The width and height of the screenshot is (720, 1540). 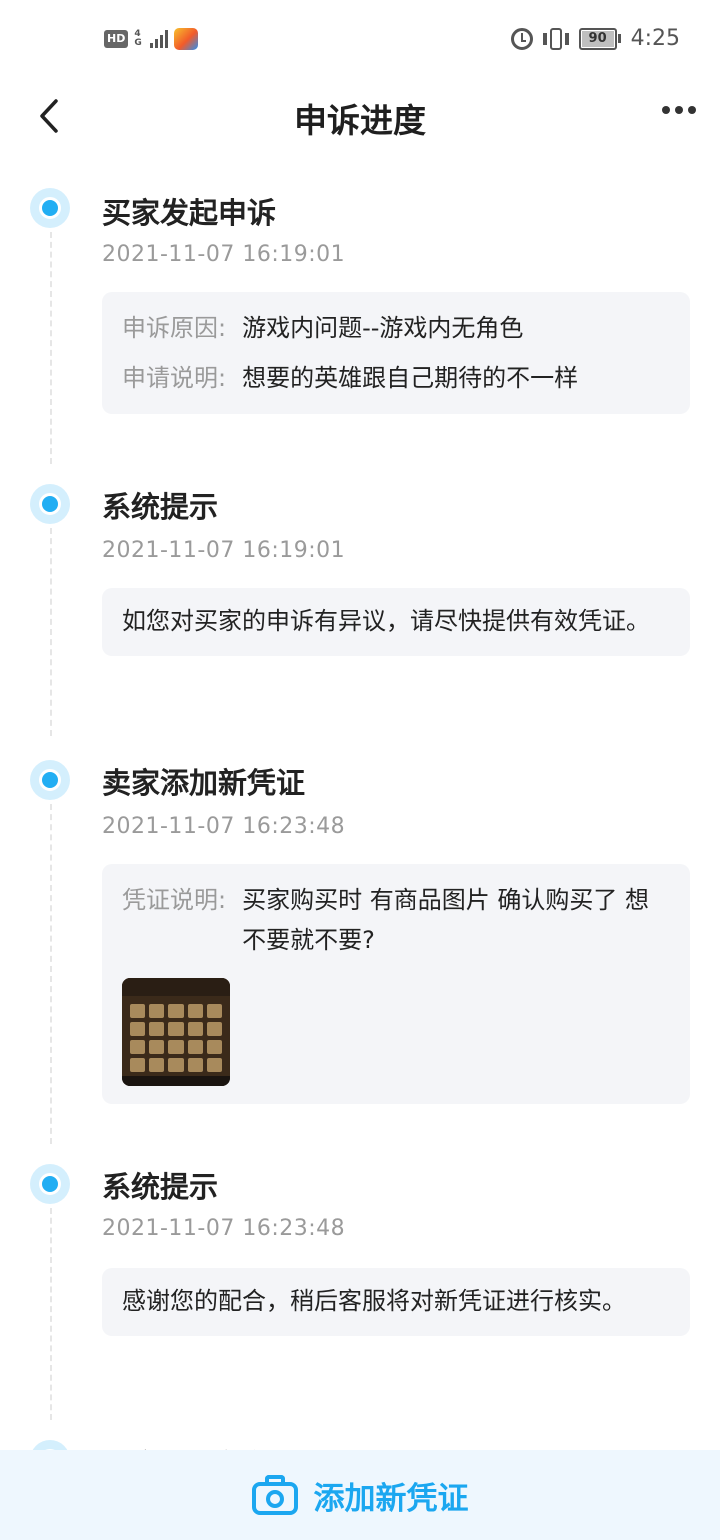 What do you see at coordinates (360, 120) in the screenshot?
I see `page-title: 申诉进度` at bounding box center [360, 120].